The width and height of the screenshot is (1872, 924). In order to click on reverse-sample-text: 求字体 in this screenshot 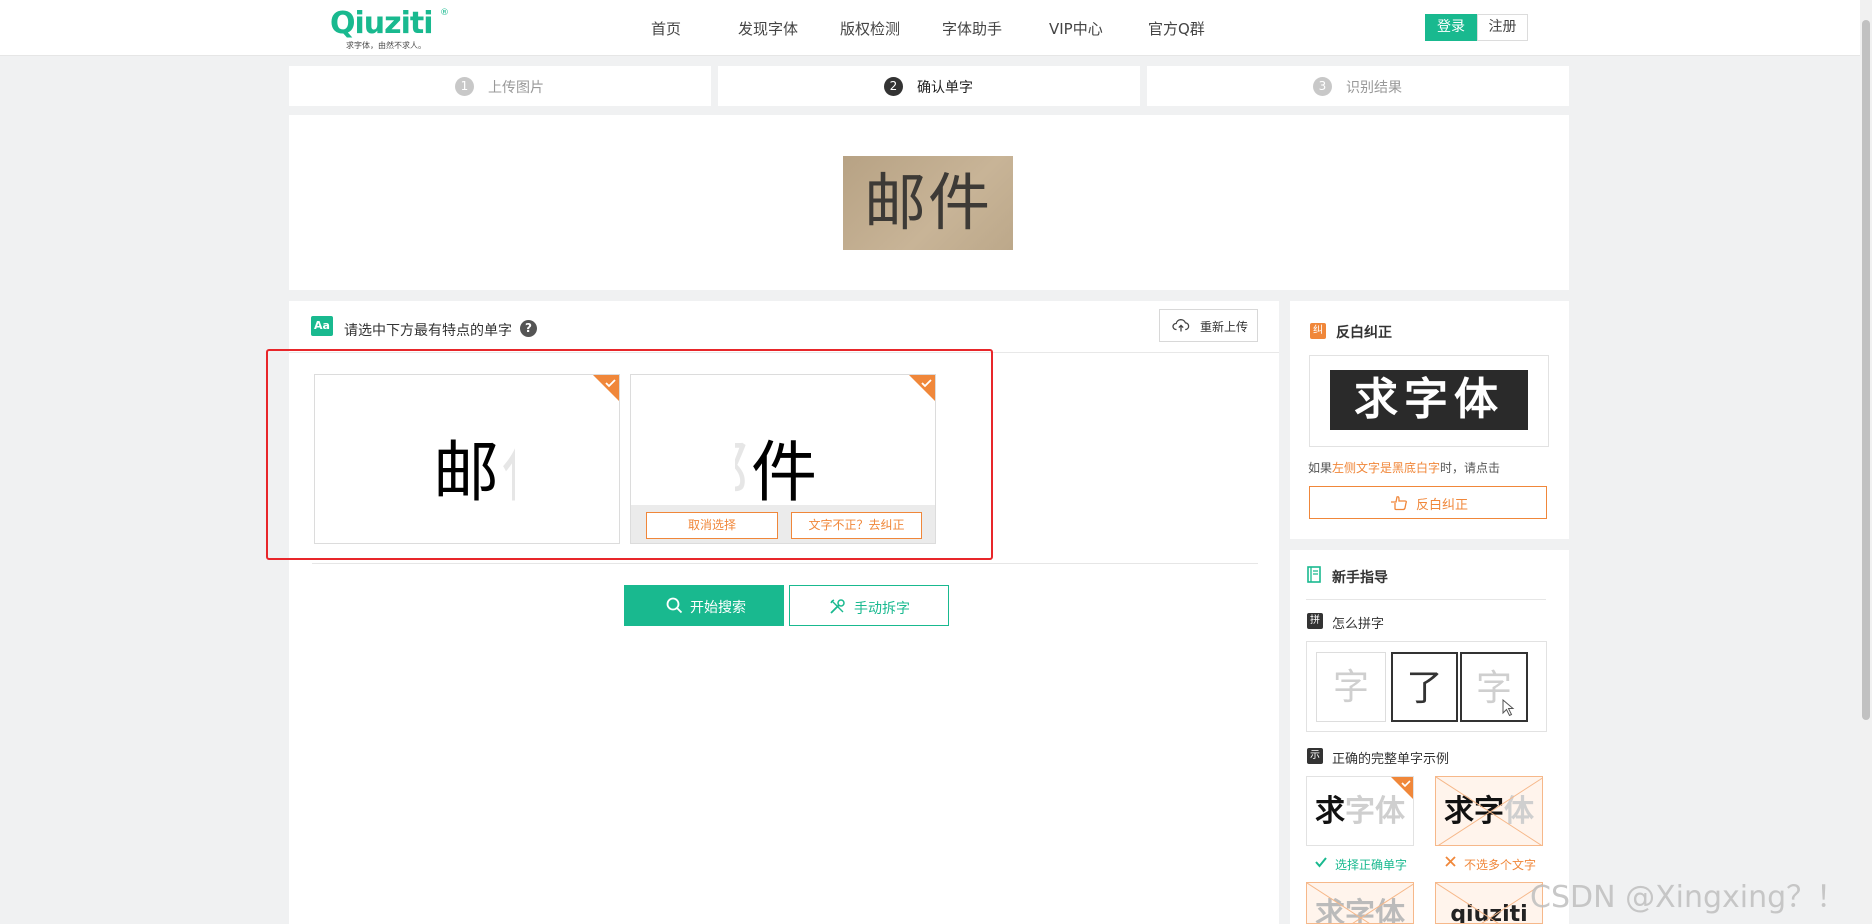, I will do `click(1429, 400)`.